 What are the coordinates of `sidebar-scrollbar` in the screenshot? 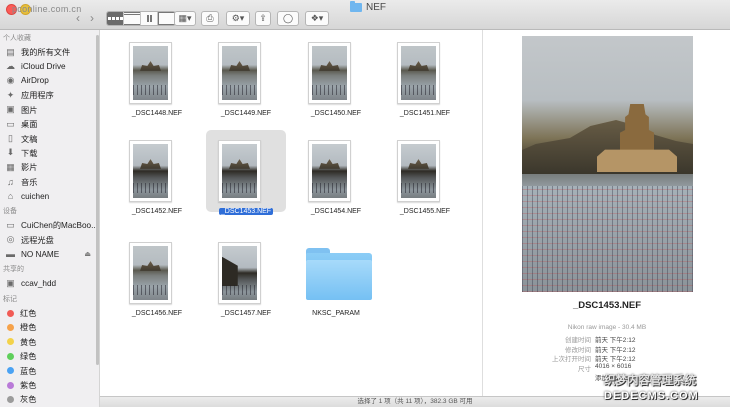 It's located at (97, 200).